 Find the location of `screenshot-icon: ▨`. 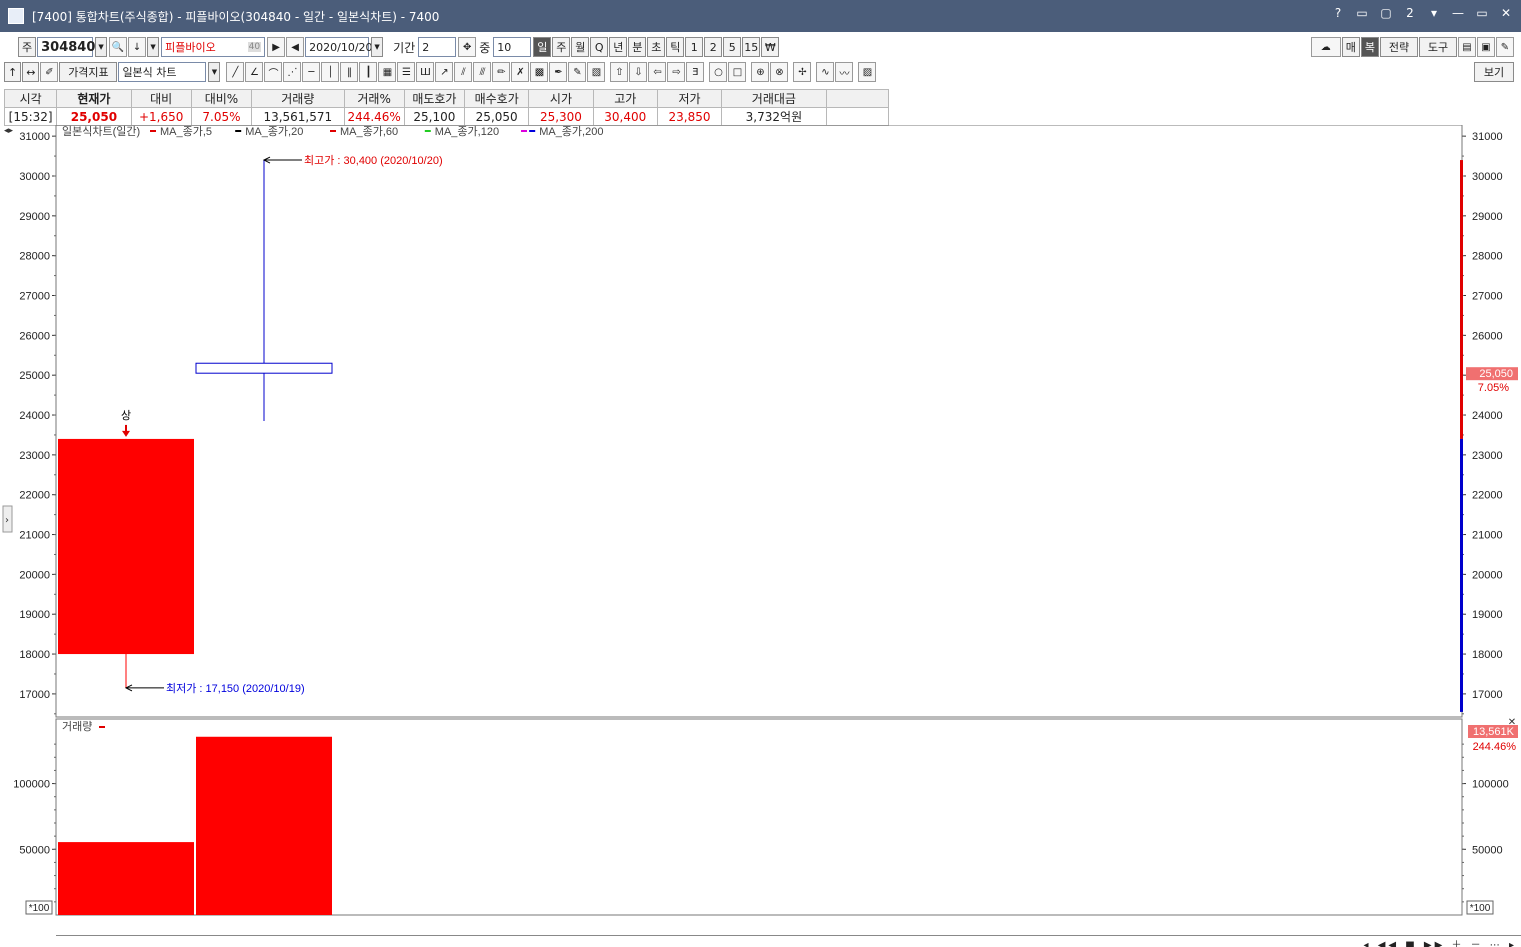

screenshot-icon: ▨ is located at coordinates (867, 72).